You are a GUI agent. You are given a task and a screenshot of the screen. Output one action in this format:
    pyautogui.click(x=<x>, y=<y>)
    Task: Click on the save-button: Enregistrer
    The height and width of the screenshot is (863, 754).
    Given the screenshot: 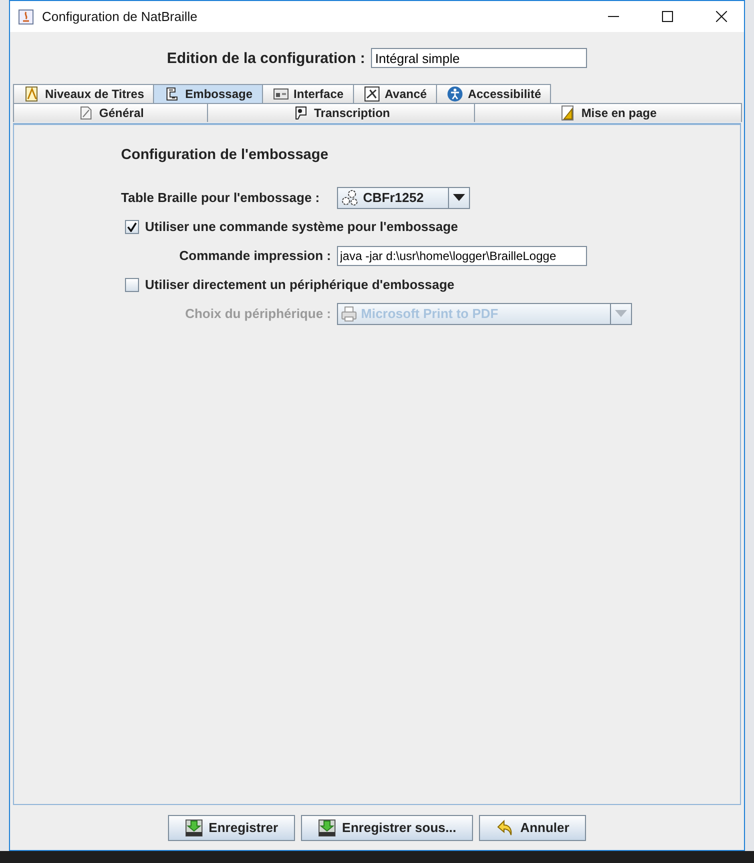 What is the action you would take?
    pyautogui.click(x=232, y=827)
    